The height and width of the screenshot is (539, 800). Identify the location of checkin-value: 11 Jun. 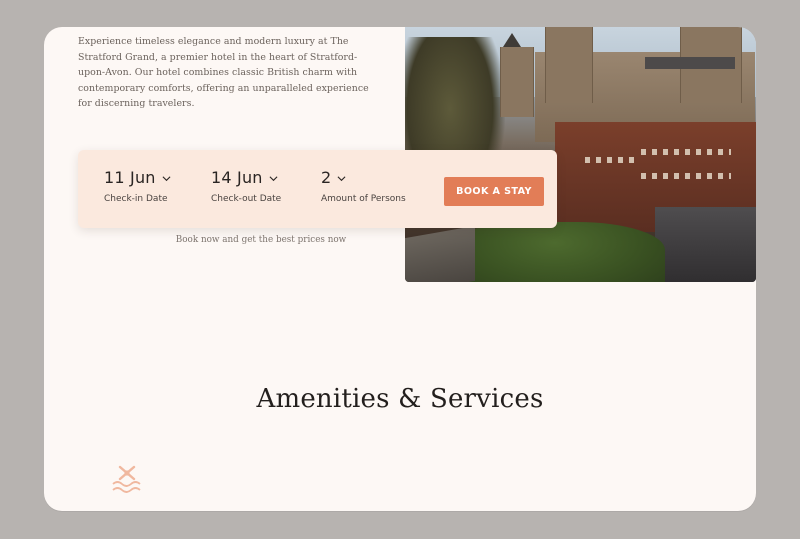
(130, 177).